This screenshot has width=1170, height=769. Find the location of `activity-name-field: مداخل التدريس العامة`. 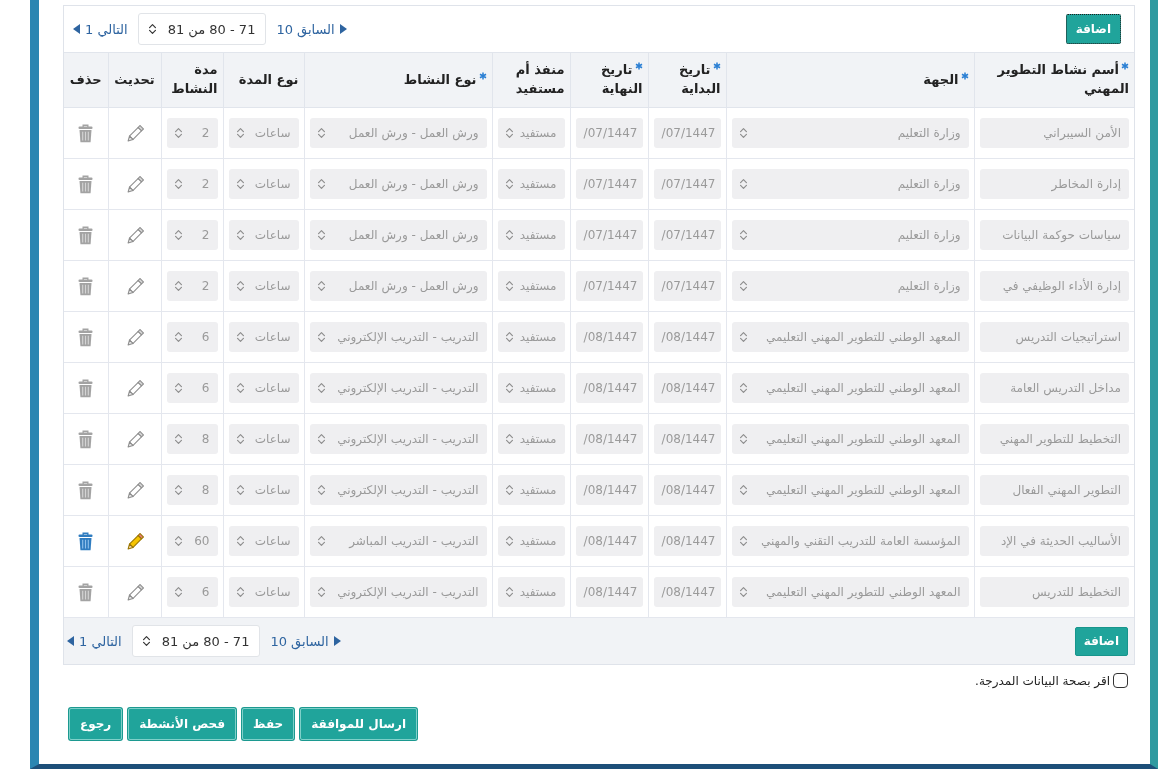

activity-name-field: مداخل التدريس العامة is located at coordinates (1054, 388).